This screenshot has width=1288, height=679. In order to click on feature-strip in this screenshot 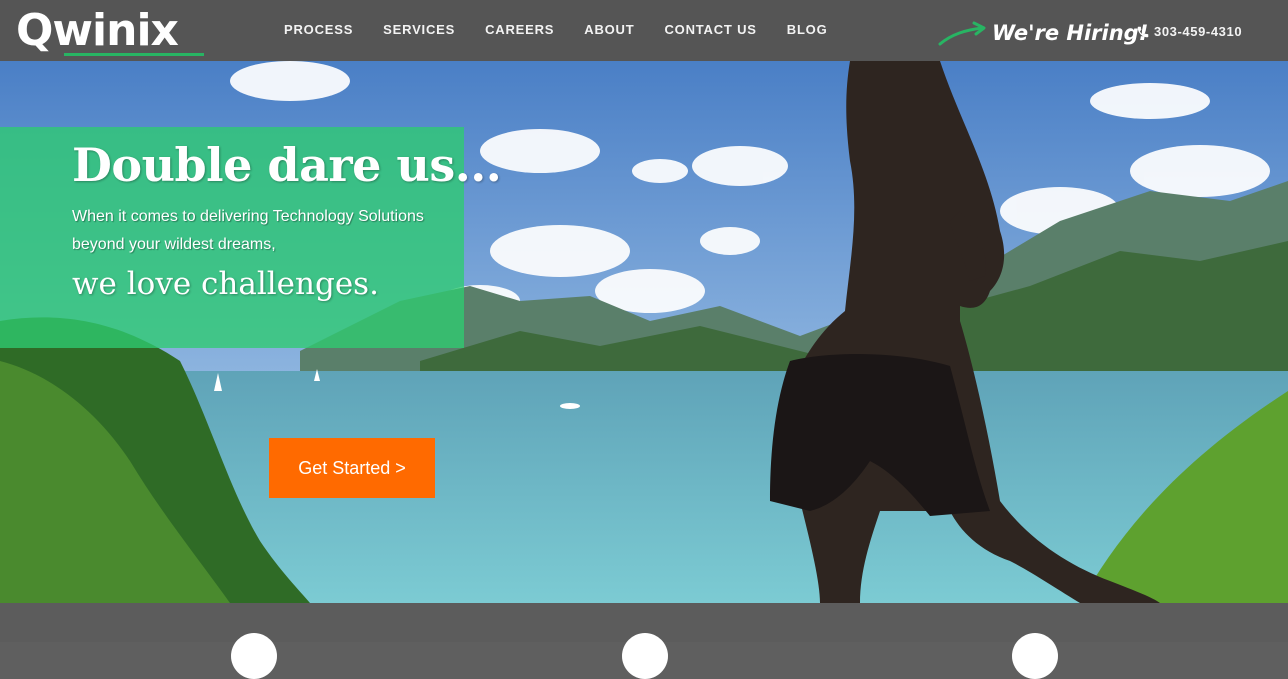, I will do `click(644, 641)`.